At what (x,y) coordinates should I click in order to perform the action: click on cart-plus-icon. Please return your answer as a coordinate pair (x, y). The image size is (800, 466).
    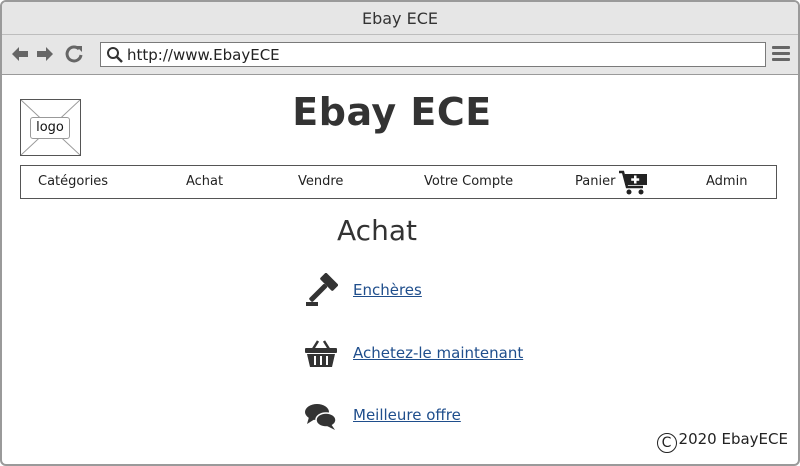
    Looking at the image, I should click on (634, 183).